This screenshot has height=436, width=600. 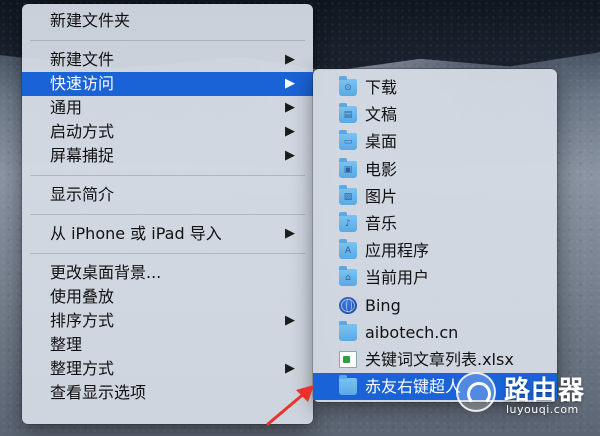 I want to click on menu-item-label: 新建文件, so click(x=82, y=59).